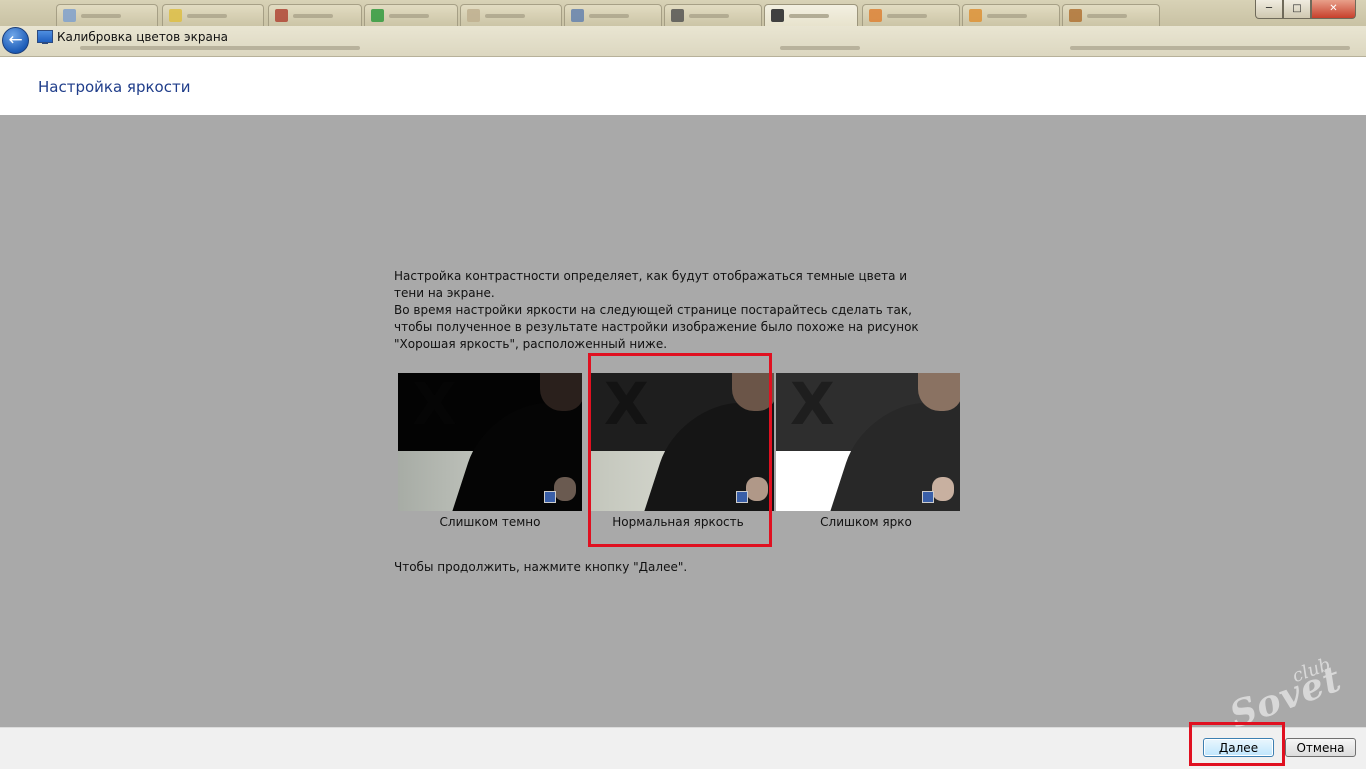  What do you see at coordinates (868, 442) in the screenshot?
I see `sample-image-too-bright: X` at bounding box center [868, 442].